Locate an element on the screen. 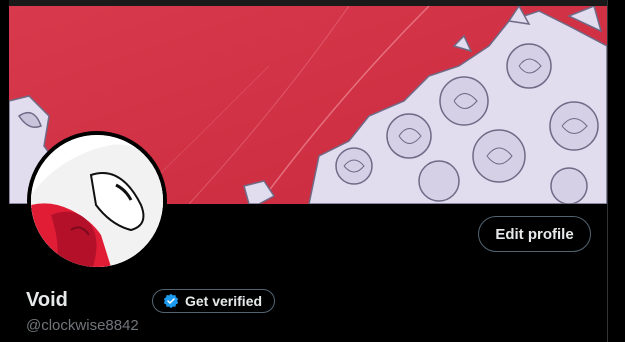 The width and height of the screenshot is (625, 342). get-verified-button: Get verified is located at coordinates (214, 301).